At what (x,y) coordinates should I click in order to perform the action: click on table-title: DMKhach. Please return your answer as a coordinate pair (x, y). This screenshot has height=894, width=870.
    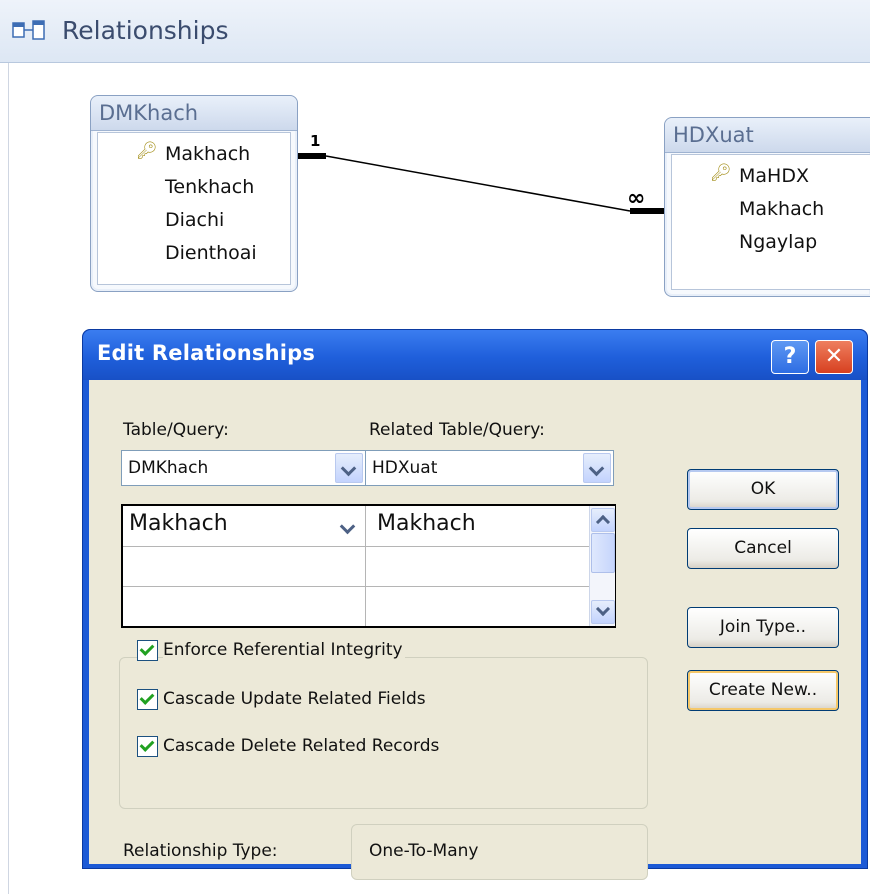
    Looking at the image, I should click on (194, 113).